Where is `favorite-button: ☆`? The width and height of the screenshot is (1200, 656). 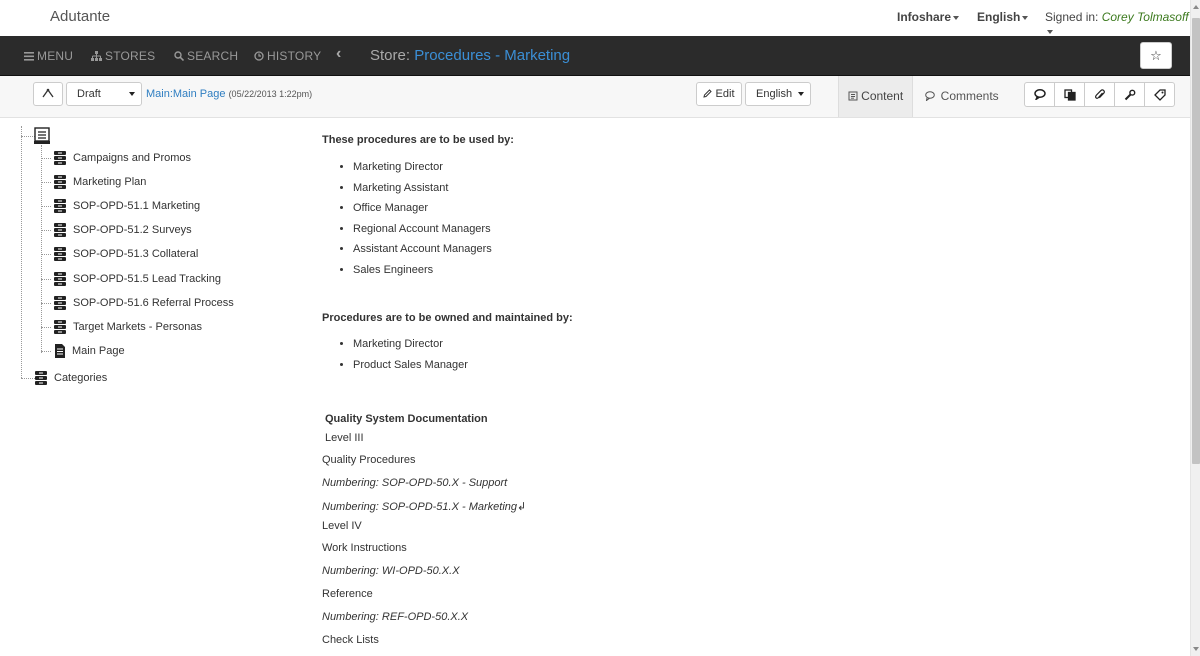 favorite-button: ☆ is located at coordinates (1156, 55).